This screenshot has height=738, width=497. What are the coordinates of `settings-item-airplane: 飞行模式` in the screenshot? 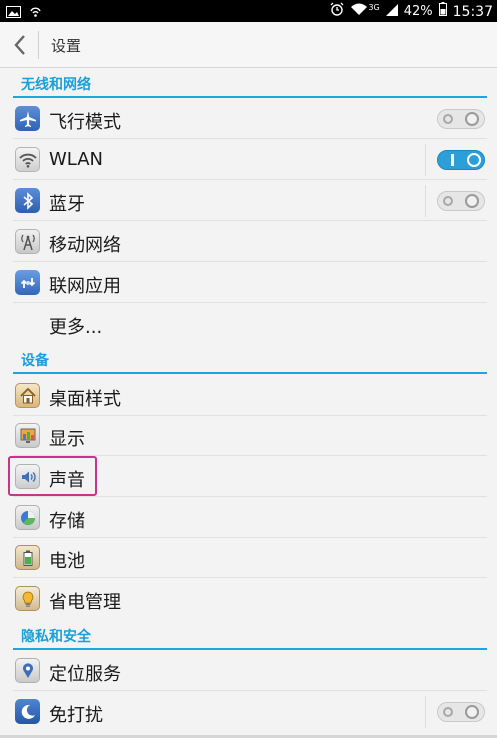 It's located at (250, 119).